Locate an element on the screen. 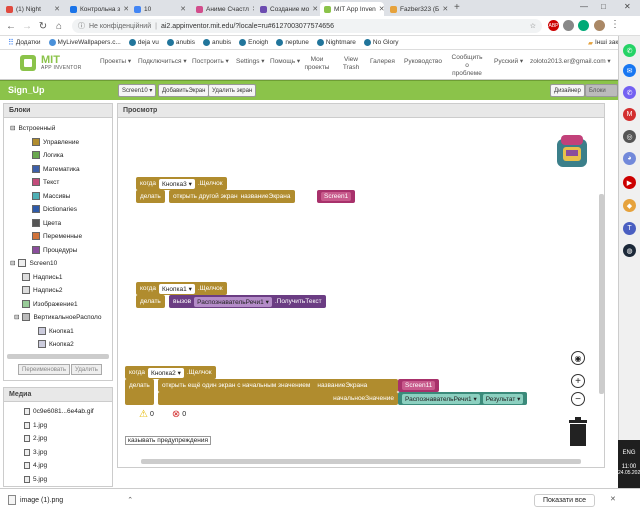 This screenshot has height=512, width=640. event-block-button1: когда Кнопка1 ▾ .Щелчок is located at coordinates (181, 288).